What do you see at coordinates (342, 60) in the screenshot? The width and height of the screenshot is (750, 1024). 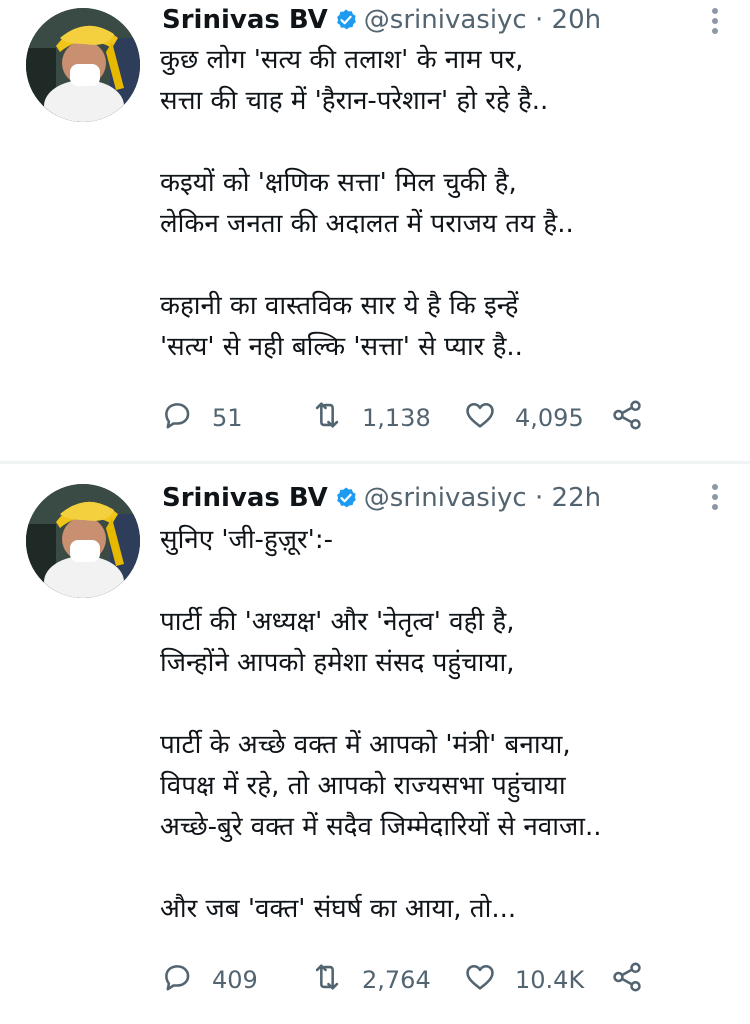 I see `tweet-line: कुछ लोग 'सत्य की तलाश' के नाम पर,` at bounding box center [342, 60].